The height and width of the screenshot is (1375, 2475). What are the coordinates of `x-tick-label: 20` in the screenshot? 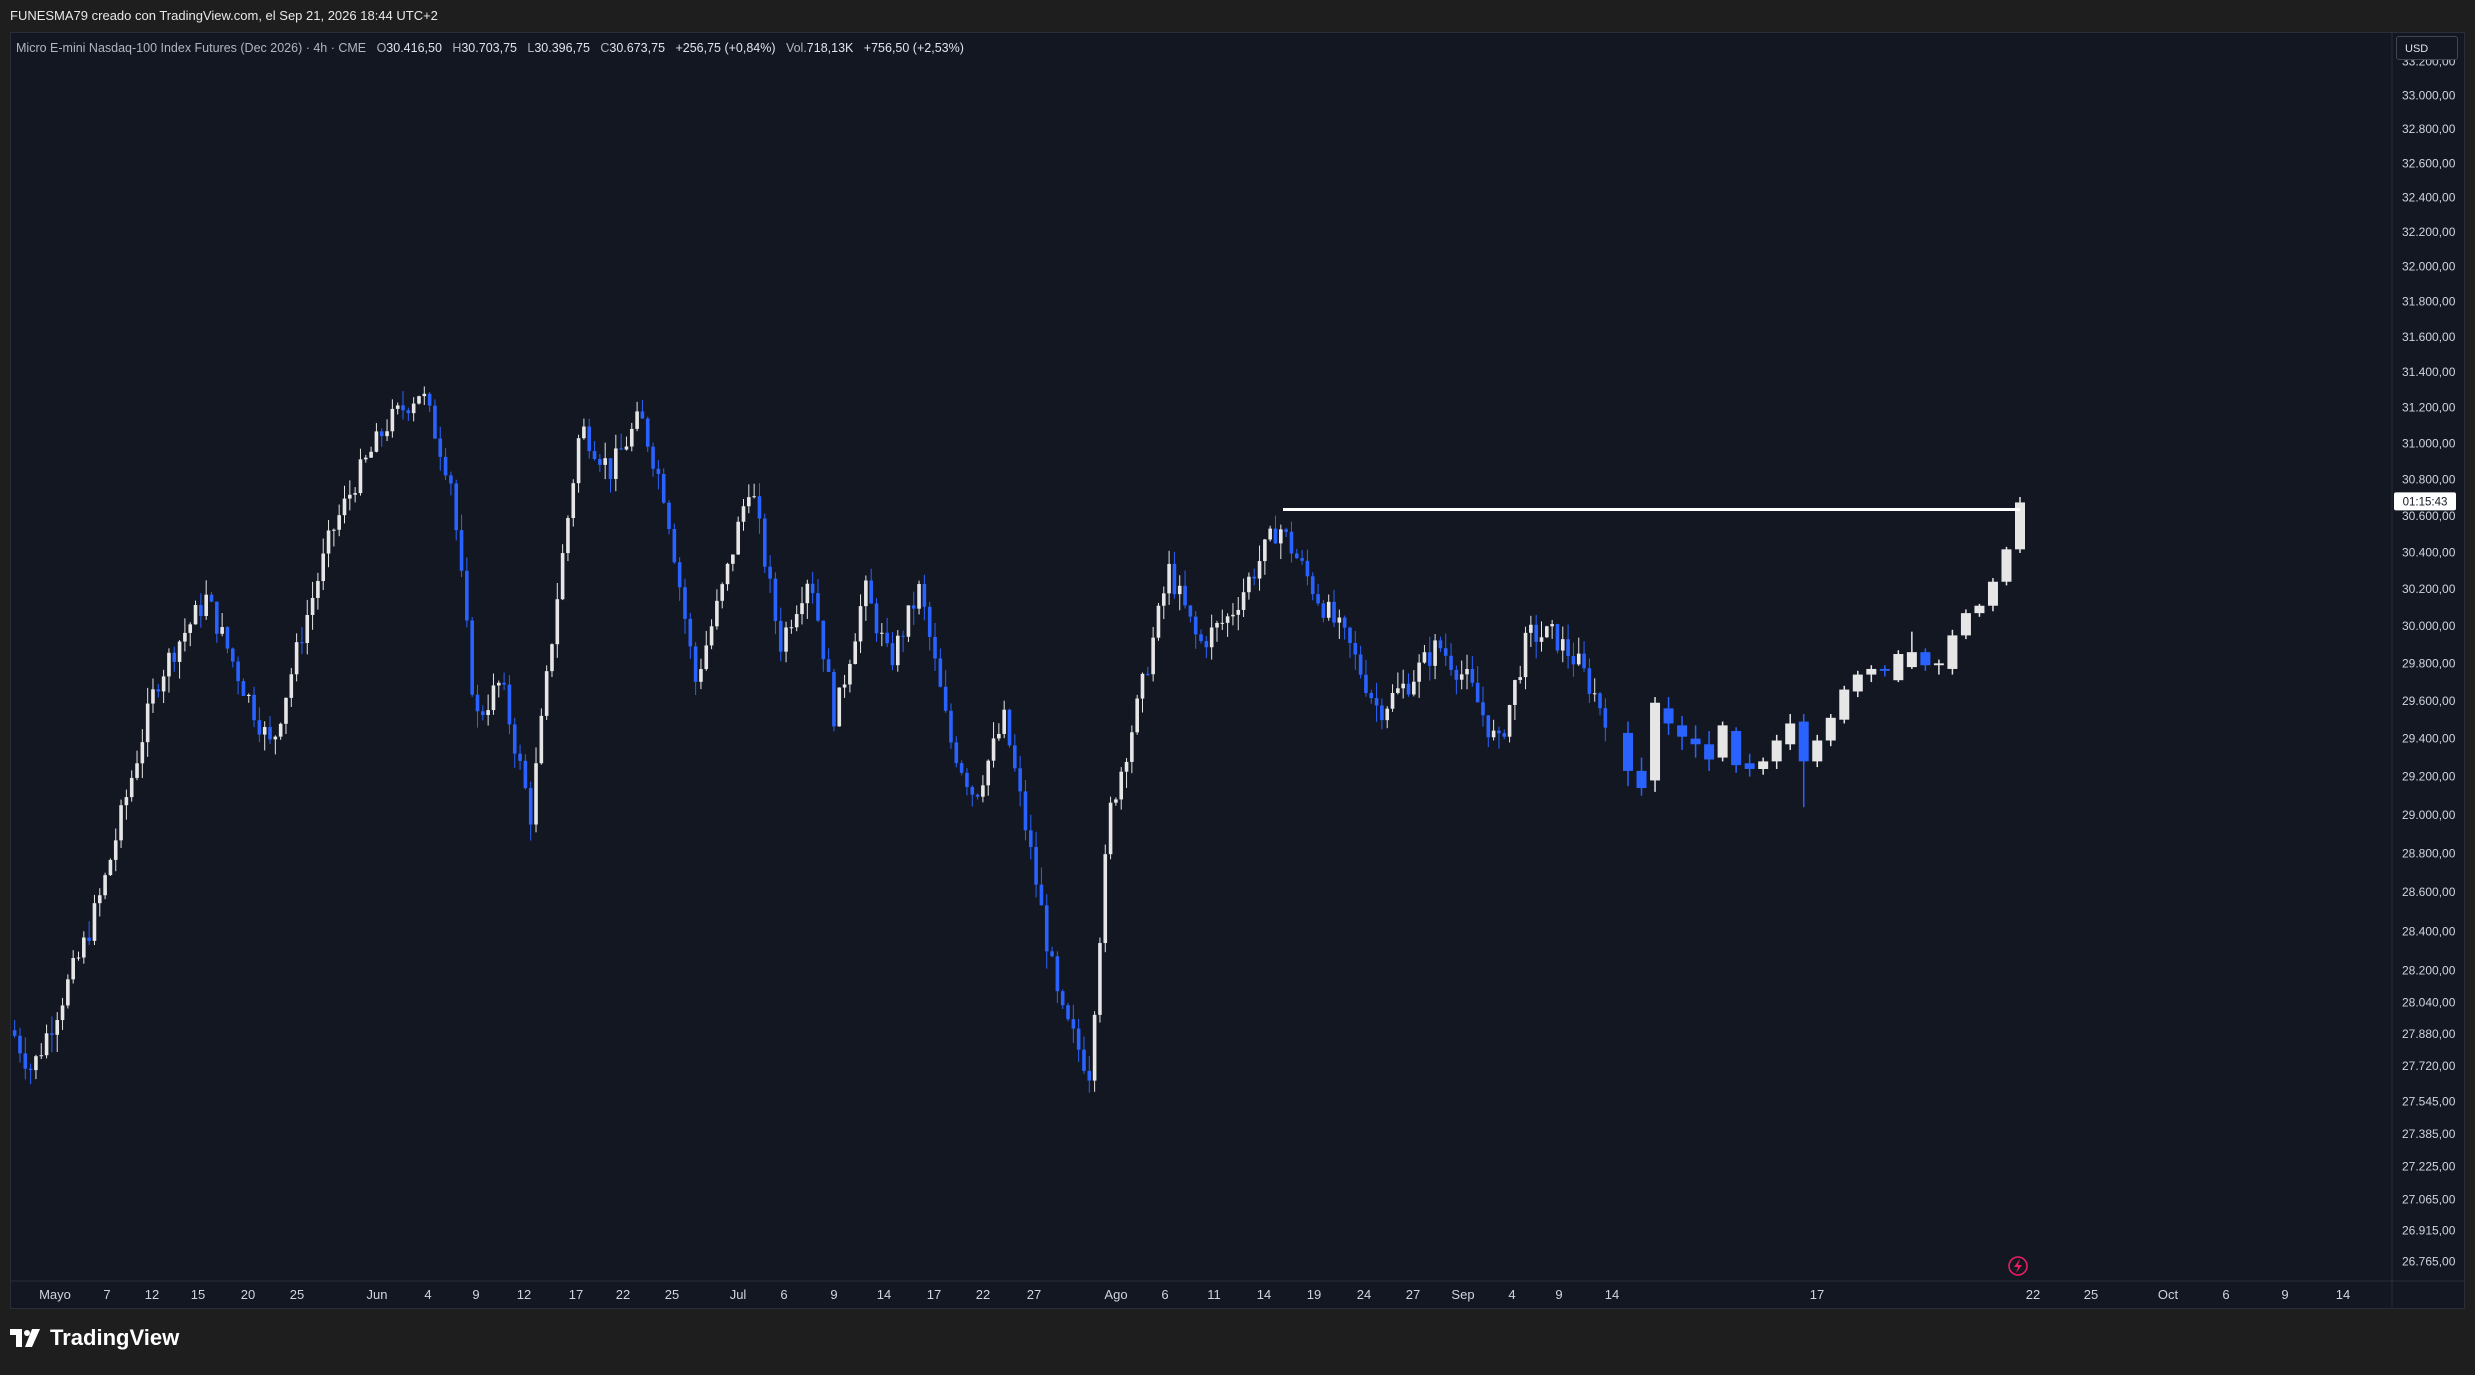 It's located at (248, 1294).